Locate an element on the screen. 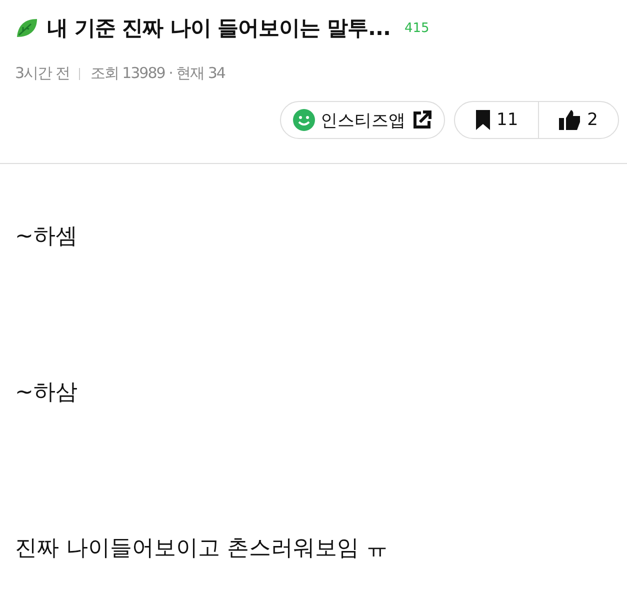 This screenshot has width=627, height=597. like-button: 2 is located at coordinates (578, 120).